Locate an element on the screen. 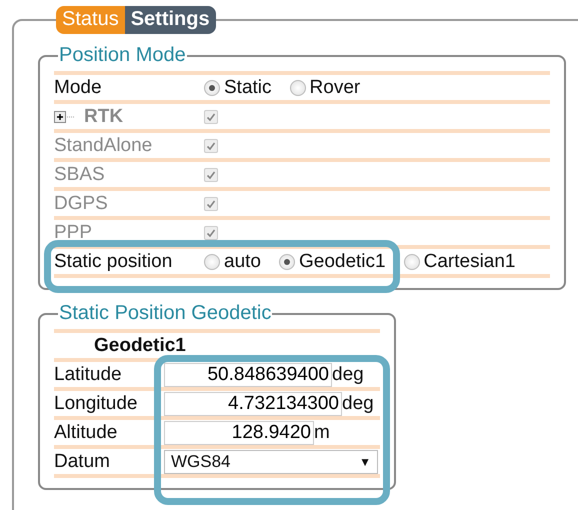 The width and height of the screenshot is (578, 510). number-field: 4.732134300 is located at coordinates (253, 404).